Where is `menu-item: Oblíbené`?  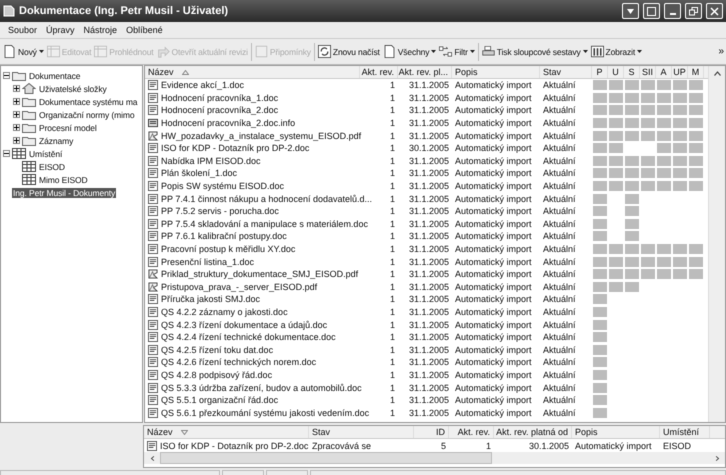
menu-item: Oblíbené is located at coordinates (144, 30).